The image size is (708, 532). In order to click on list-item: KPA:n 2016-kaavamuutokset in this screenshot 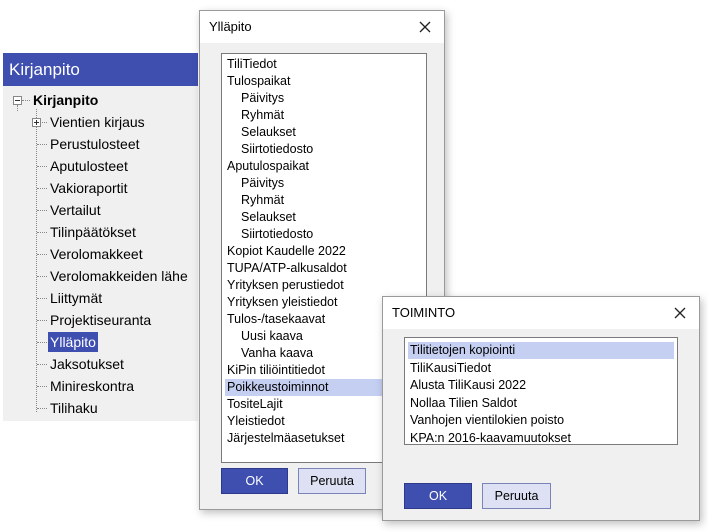, I will do `click(541, 438)`.